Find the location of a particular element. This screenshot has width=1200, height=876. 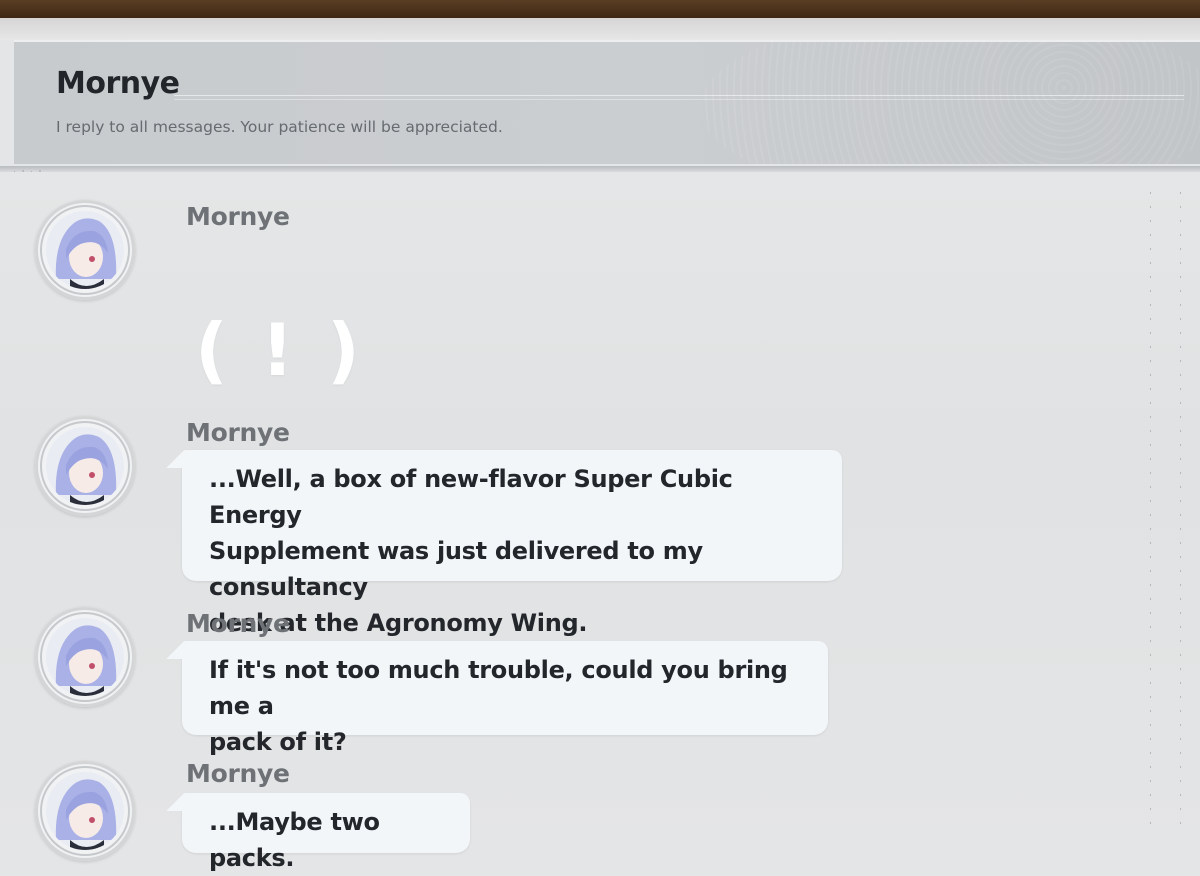

message-bubble: ...Maybe two packs. is located at coordinates (318, 832).